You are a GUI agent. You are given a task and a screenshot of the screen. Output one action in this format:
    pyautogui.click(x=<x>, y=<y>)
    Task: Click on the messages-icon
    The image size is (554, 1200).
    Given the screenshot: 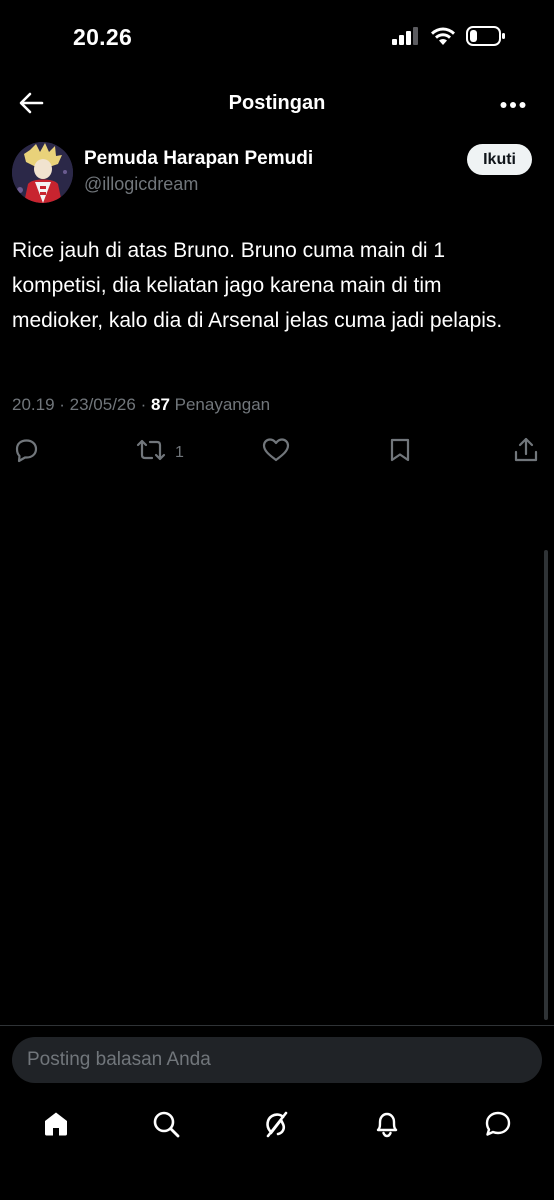 What is the action you would take?
    pyautogui.click(x=498, y=1126)
    